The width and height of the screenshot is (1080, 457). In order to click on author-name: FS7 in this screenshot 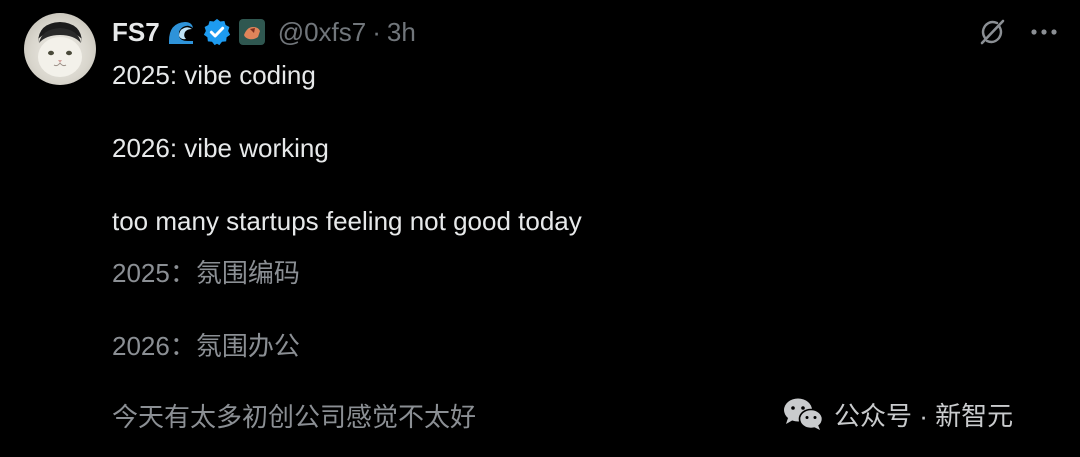, I will do `click(136, 32)`.